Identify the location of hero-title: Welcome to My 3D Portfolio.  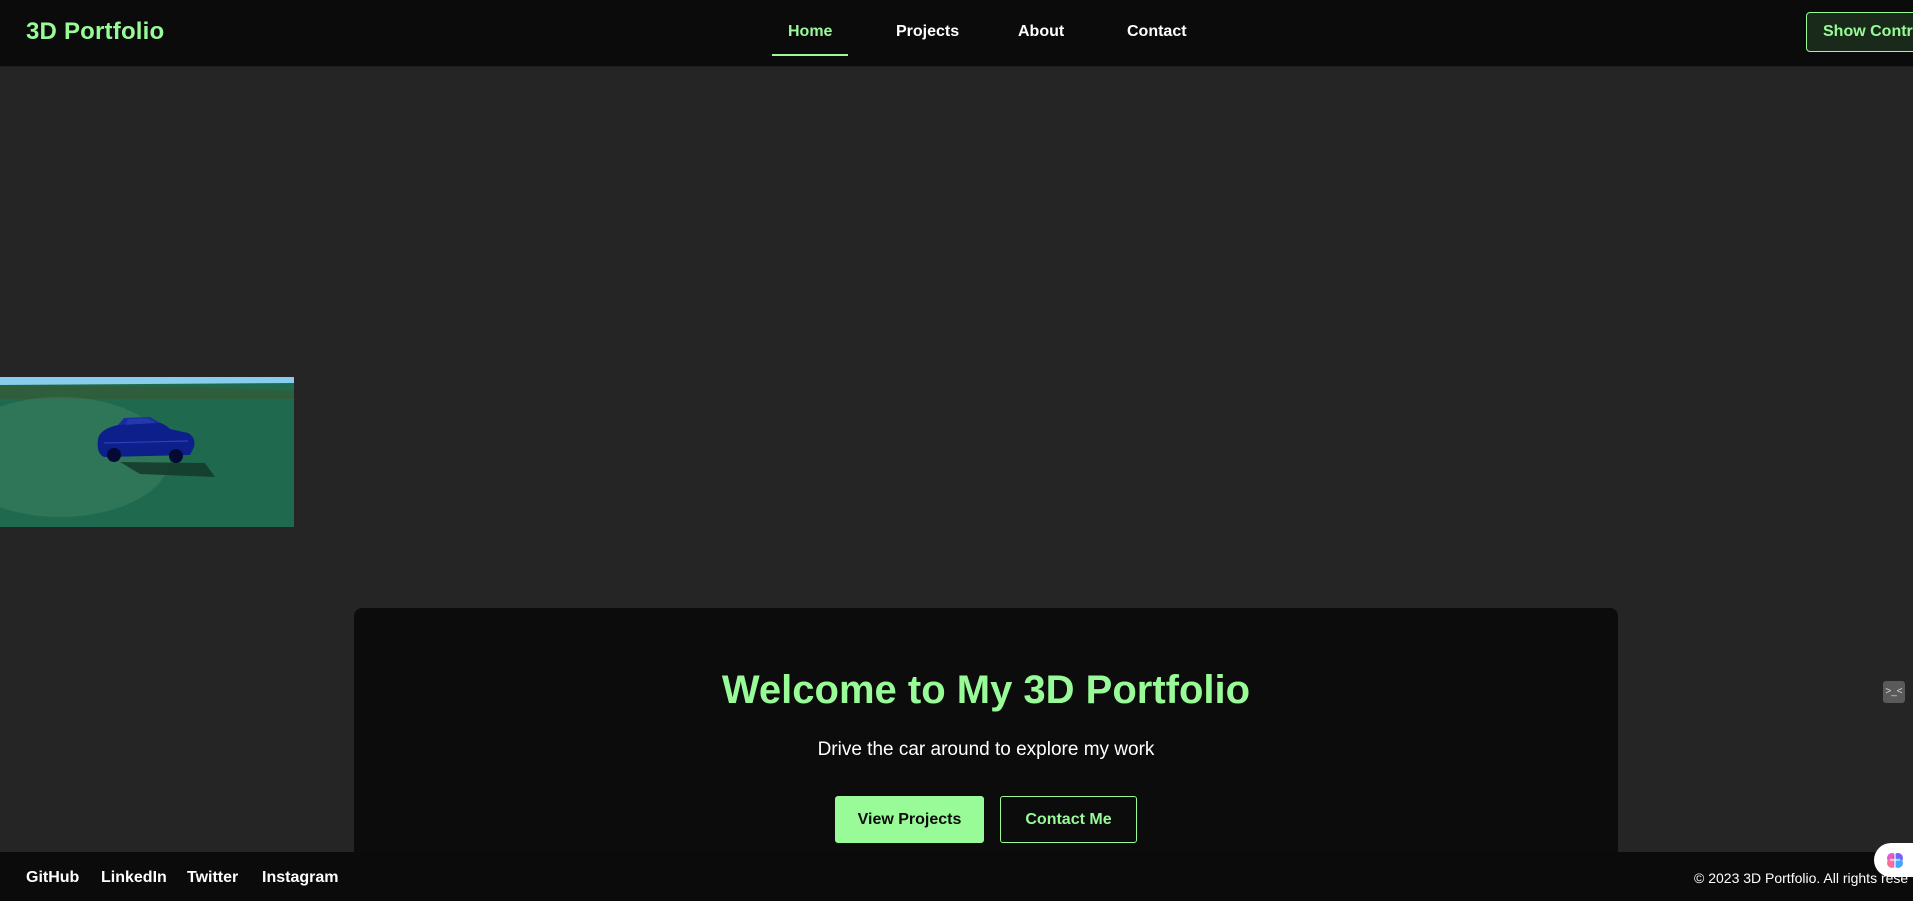
(986, 690).